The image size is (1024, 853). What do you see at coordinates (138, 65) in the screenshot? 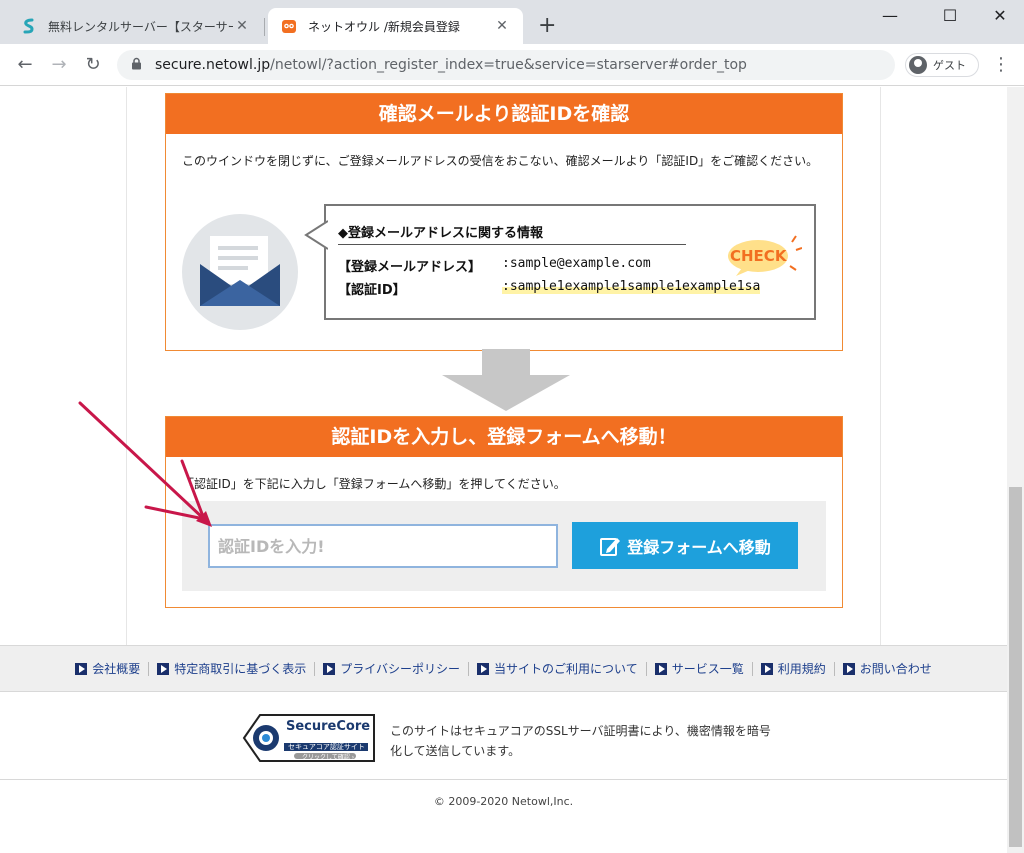
I see `lock-icon` at bounding box center [138, 65].